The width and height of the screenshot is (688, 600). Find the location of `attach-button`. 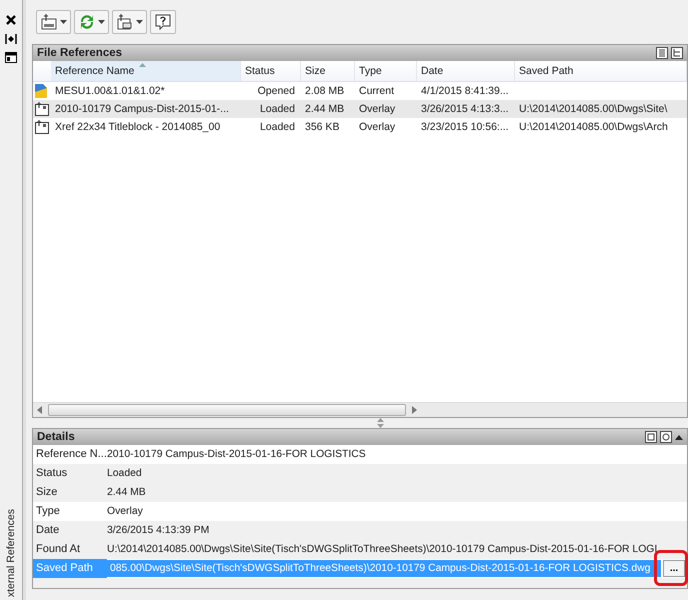

attach-button is located at coordinates (53, 22).